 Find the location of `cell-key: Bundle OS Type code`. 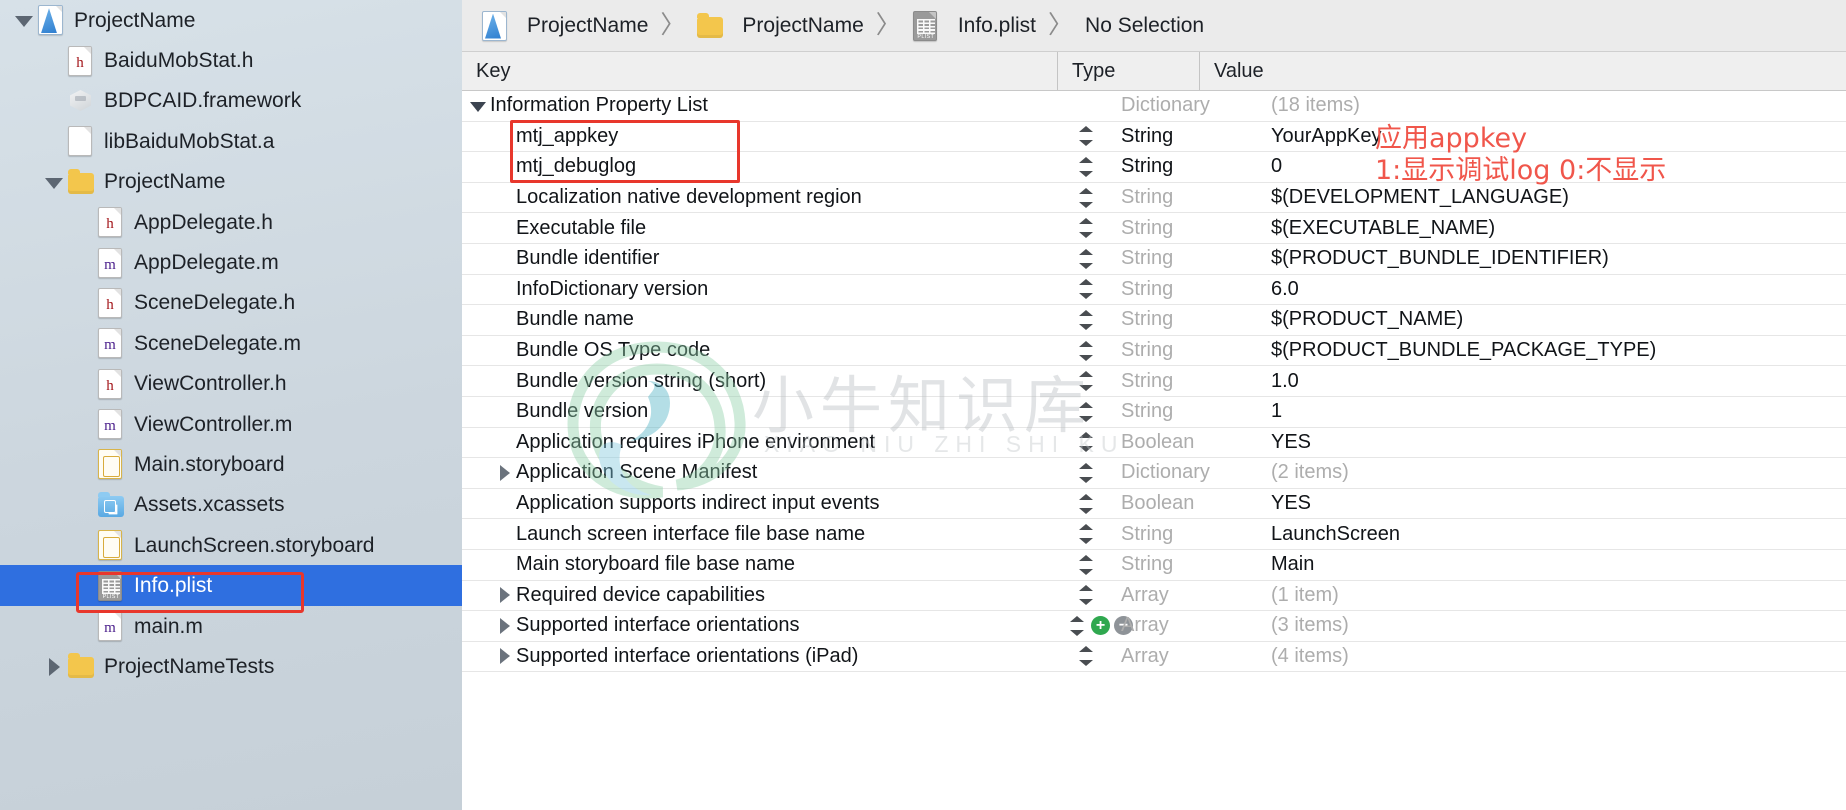

cell-key: Bundle OS Type code is located at coordinates (759, 350).